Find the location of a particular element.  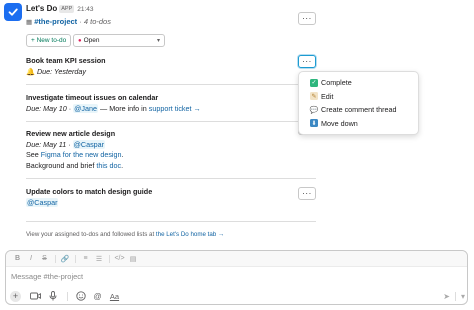

todo-due: Due: Yesterday is located at coordinates (61, 71).